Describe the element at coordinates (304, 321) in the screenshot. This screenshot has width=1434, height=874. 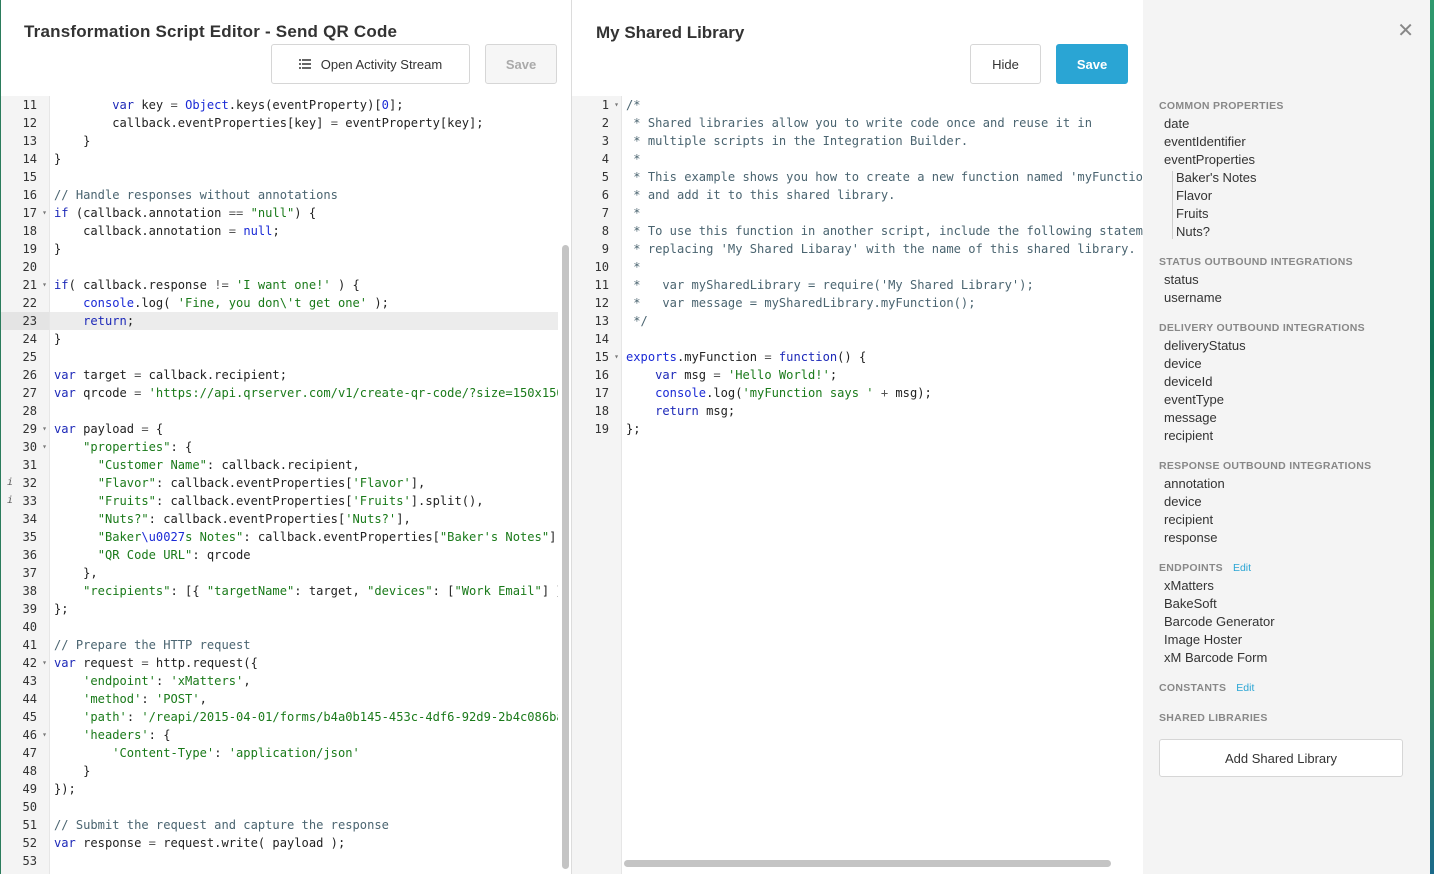
I see `code-line: return;` at that location.